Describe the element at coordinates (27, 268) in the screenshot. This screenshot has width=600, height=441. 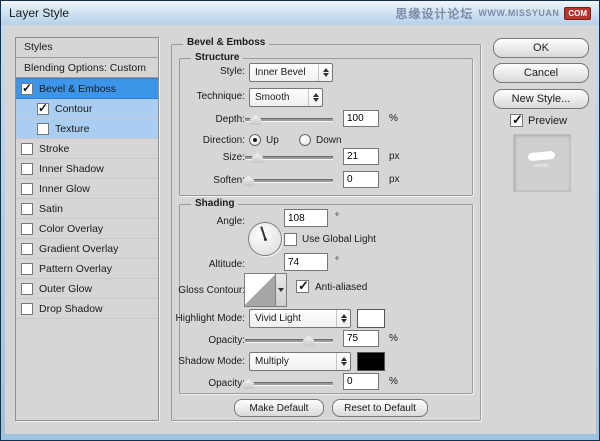
I see `pattern-overlay-checkbox` at that location.